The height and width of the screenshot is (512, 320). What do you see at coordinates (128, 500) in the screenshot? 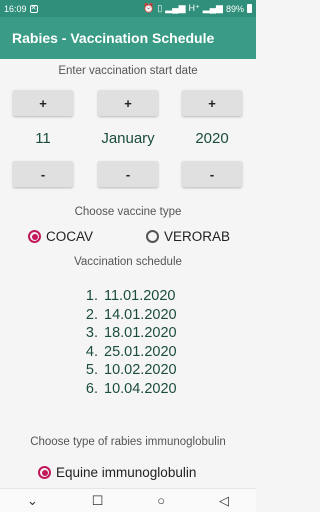
I see `system-nav-bar: ⌄ ☐ ○ ◁` at bounding box center [128, 500].